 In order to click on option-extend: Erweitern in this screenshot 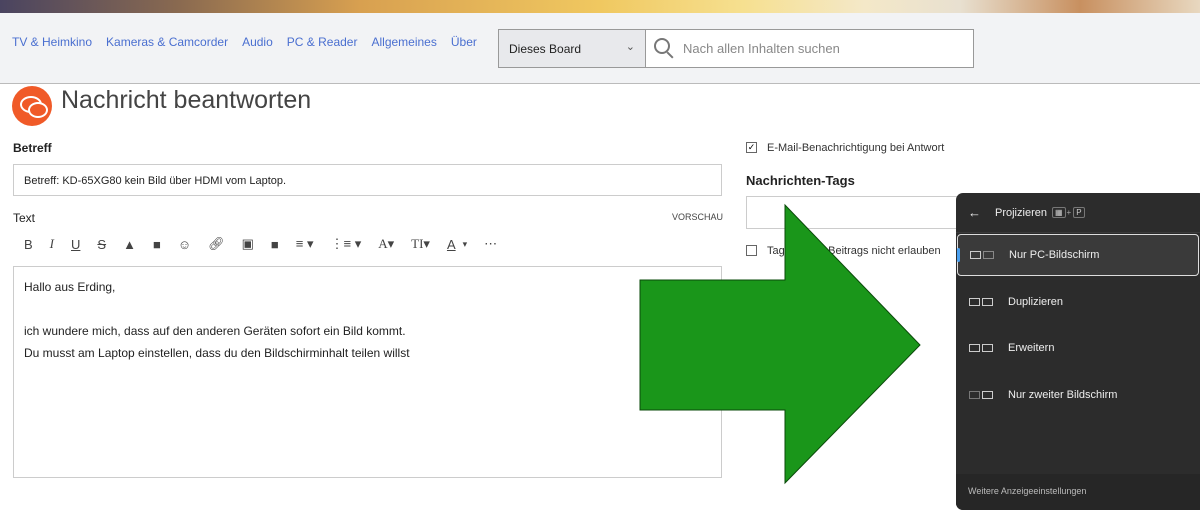, I will do `click(1078, 348)`.